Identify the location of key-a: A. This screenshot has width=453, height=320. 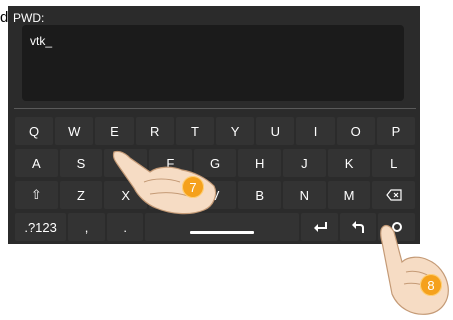
(36, 163).